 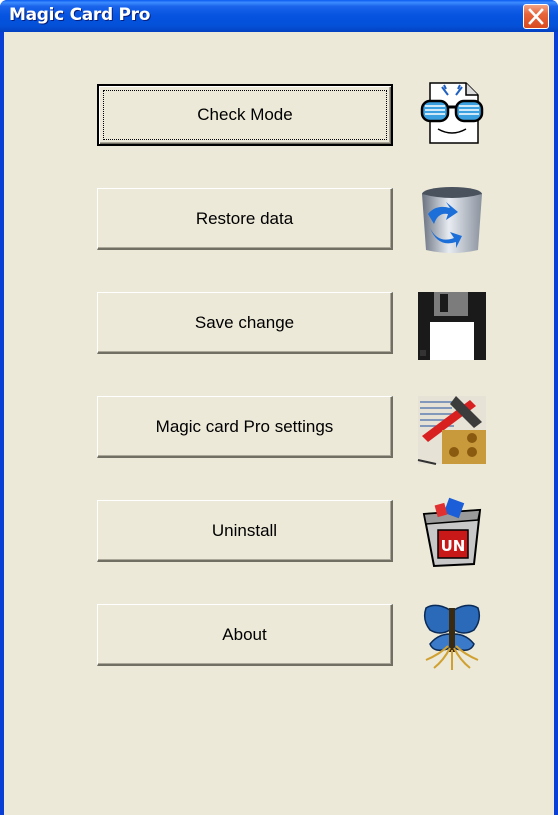 I want to click on settings-button: Magic card Pro settings, so click(x=245, y=427).